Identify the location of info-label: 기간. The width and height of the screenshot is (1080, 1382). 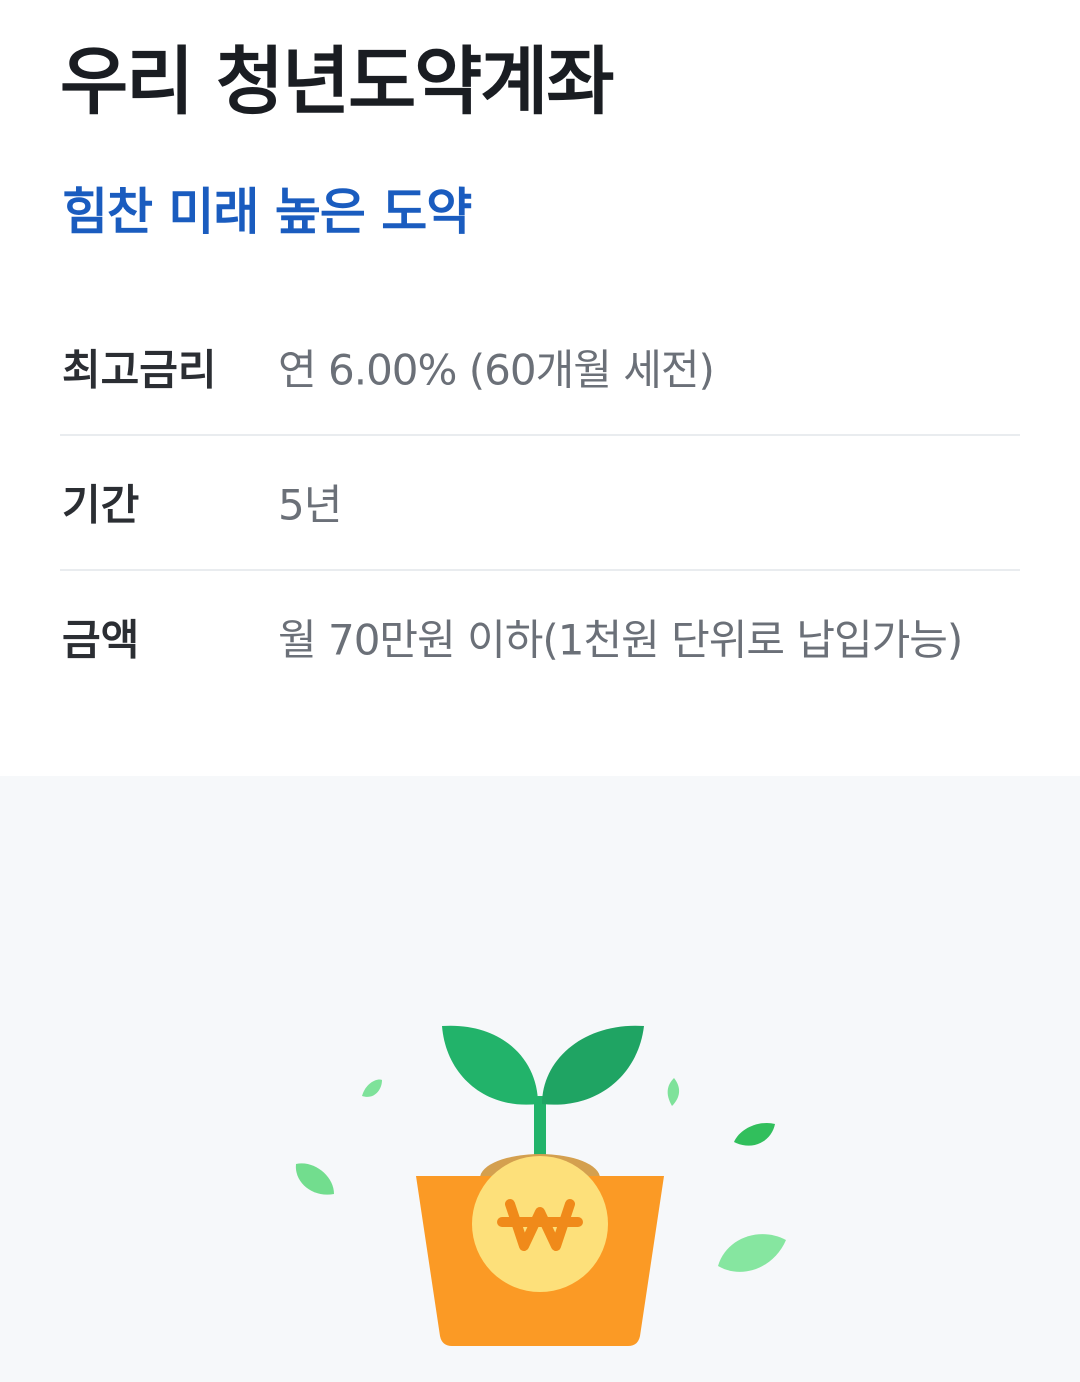
(101, 505).